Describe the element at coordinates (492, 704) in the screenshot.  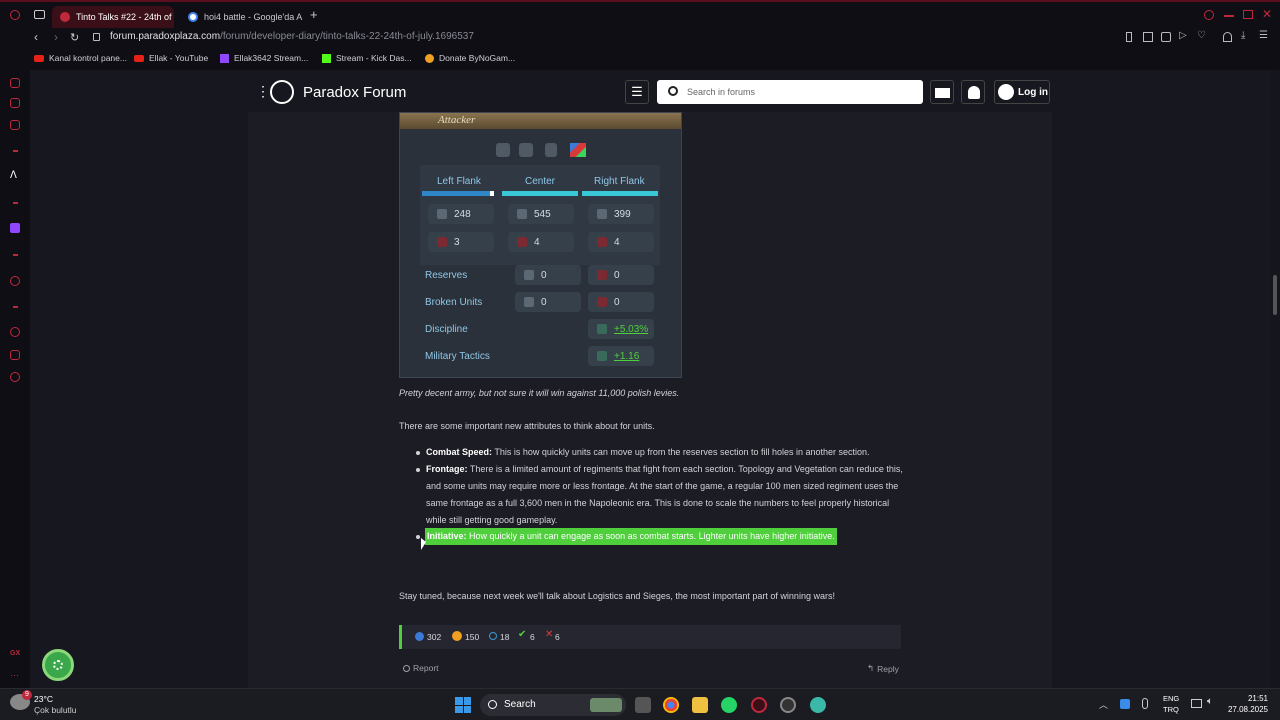
I see `search-icon` at that location.